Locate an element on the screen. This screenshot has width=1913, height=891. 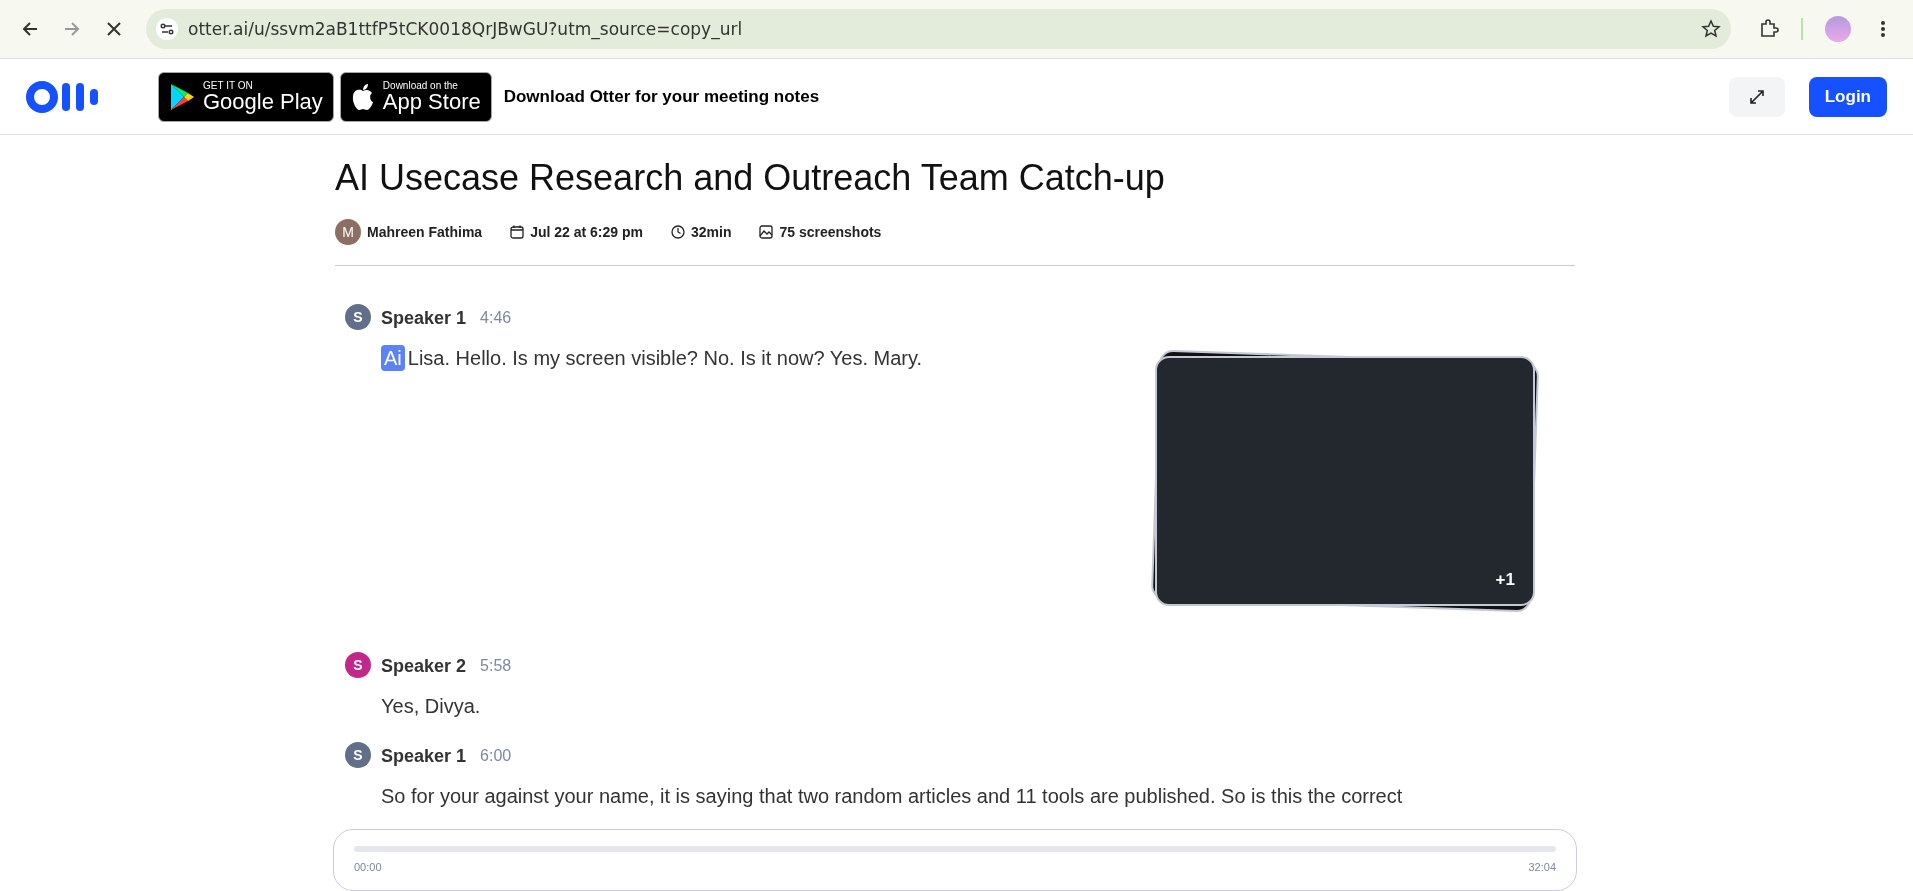
url-text: otter.ai/u/ssvm2aB1ttfP5tCK0018QrJBwGU?utm_source=copy_url is located at coordinates (466, 29).